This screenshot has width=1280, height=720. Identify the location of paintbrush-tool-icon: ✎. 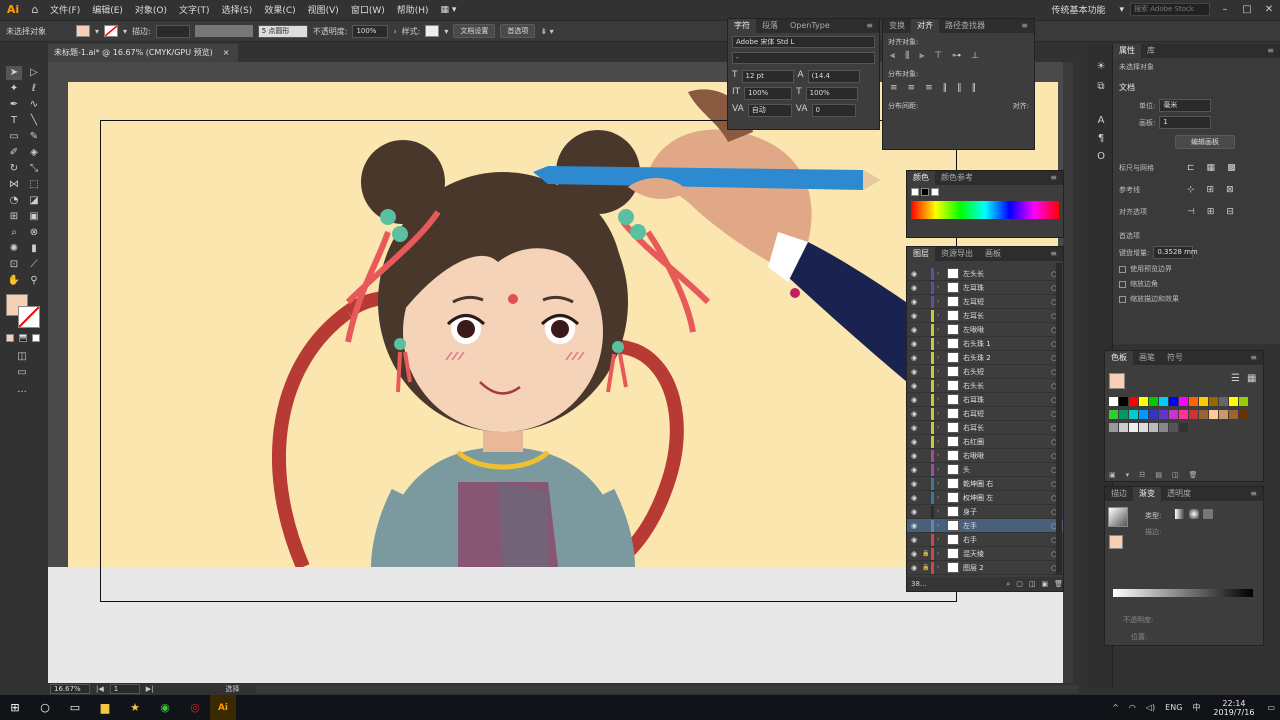
(34, 137).